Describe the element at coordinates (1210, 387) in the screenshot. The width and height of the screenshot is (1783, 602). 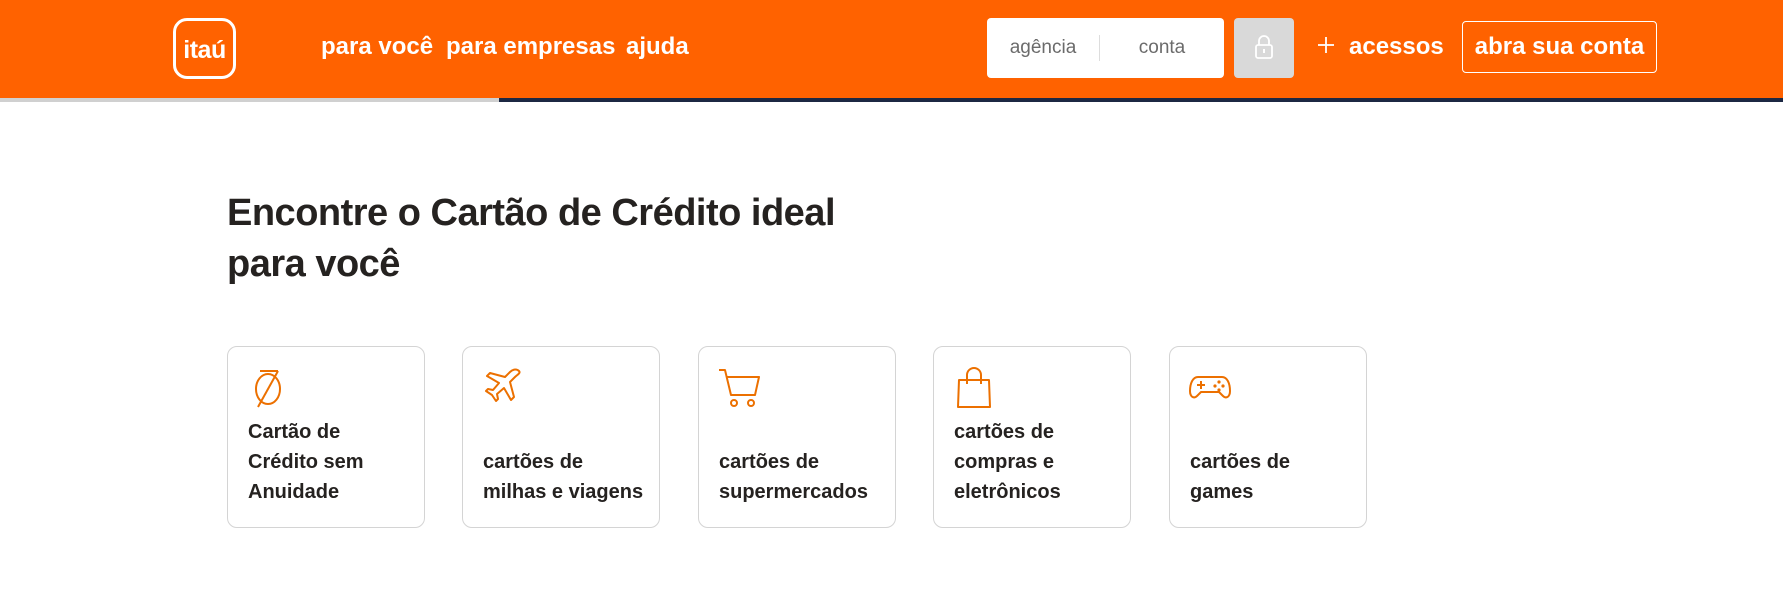
I see `gamepad-icon` at that location.